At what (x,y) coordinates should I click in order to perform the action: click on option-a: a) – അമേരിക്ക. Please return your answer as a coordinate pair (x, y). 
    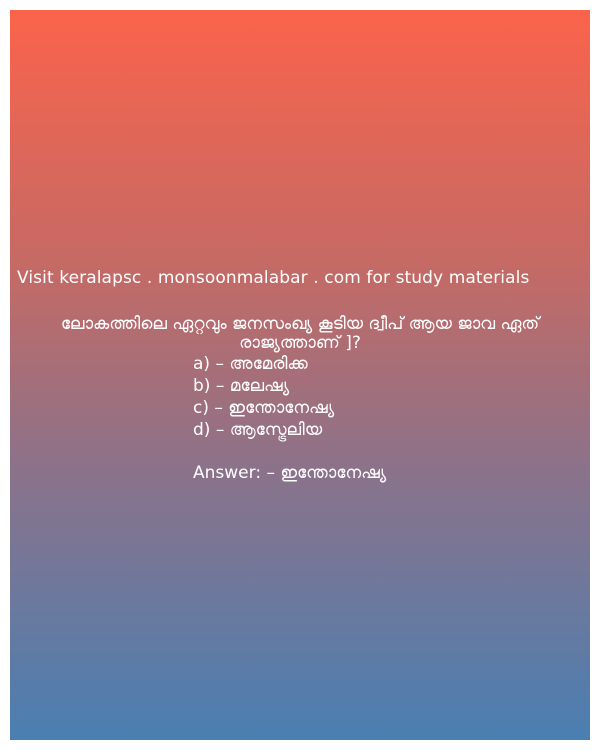
    Looking at the image, I should click on (250, 364).